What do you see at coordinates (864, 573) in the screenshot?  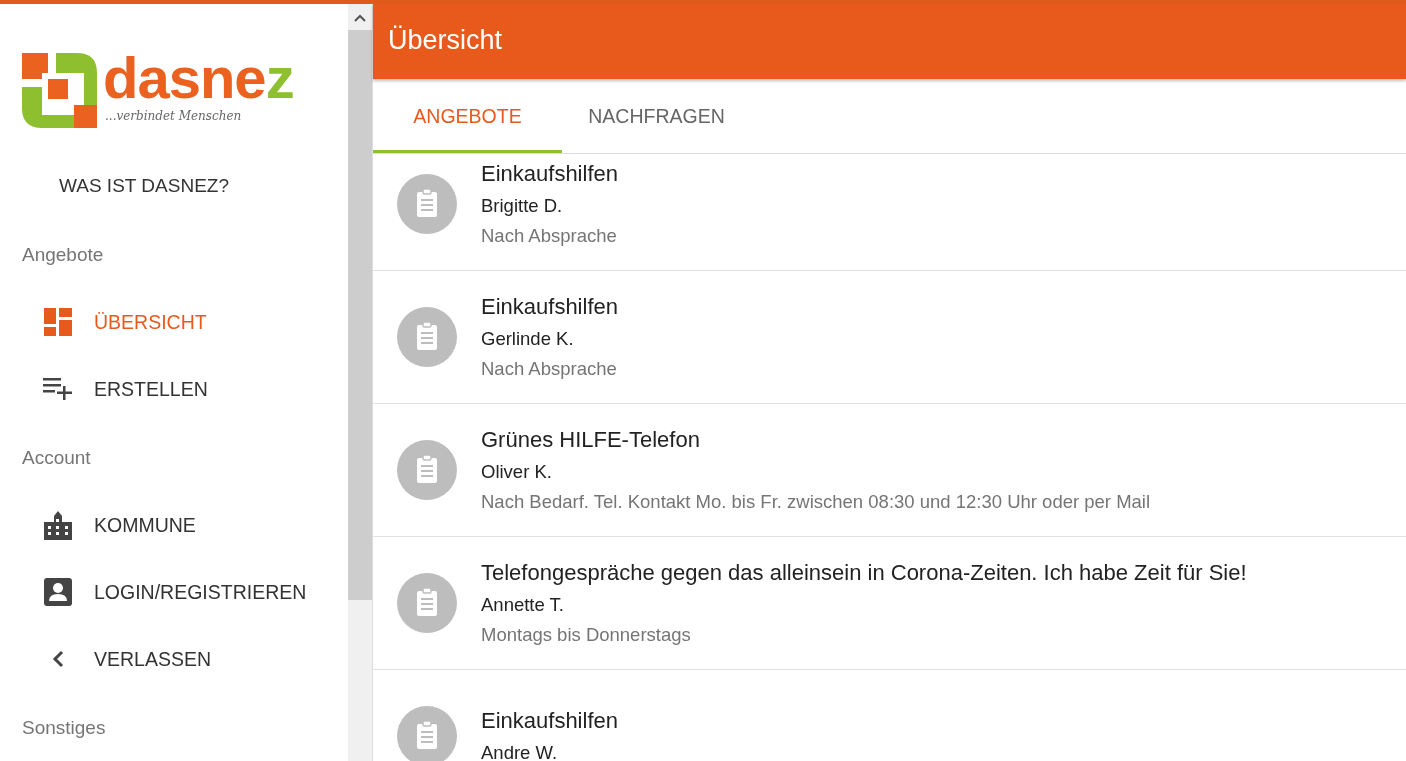 I see `offer-title: Telefongespräche gegen das alleinsein in Corona-Zeiten. Ich habe Zeit für Sie!` at bounding box center [864, 573].